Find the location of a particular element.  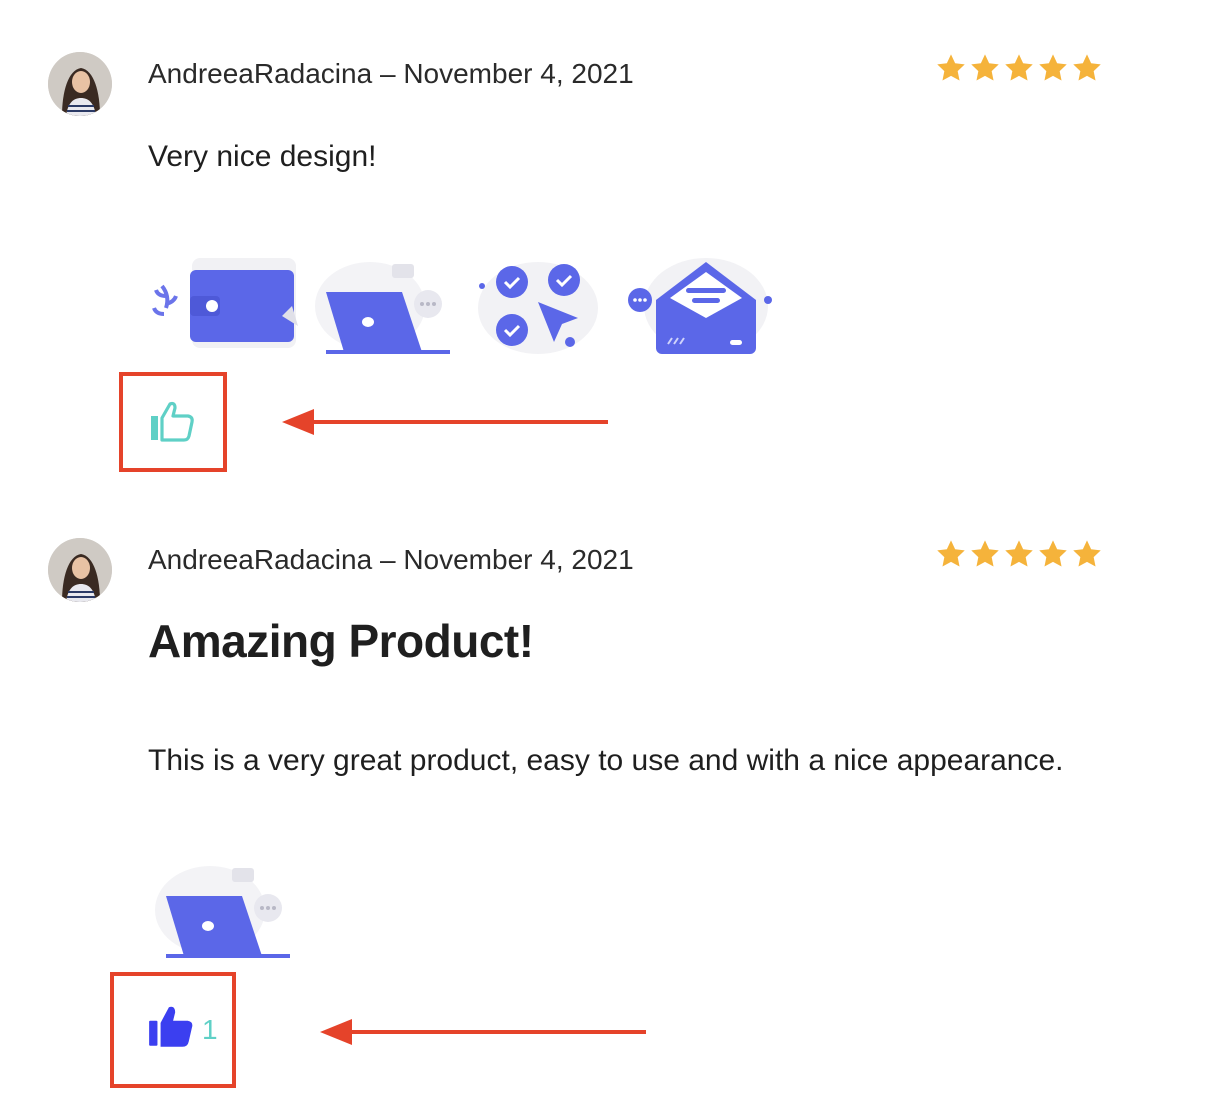

envelope-illustration is located at coordinates (701, 306).